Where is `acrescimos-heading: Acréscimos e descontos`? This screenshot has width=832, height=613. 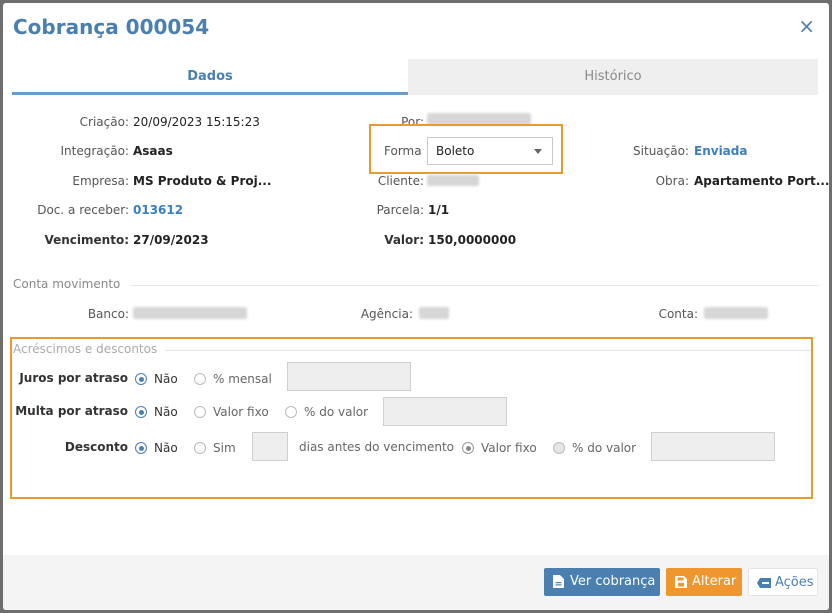
acrescimos-heading: Acréscimos e descontos is located at coordinates (85, 349).